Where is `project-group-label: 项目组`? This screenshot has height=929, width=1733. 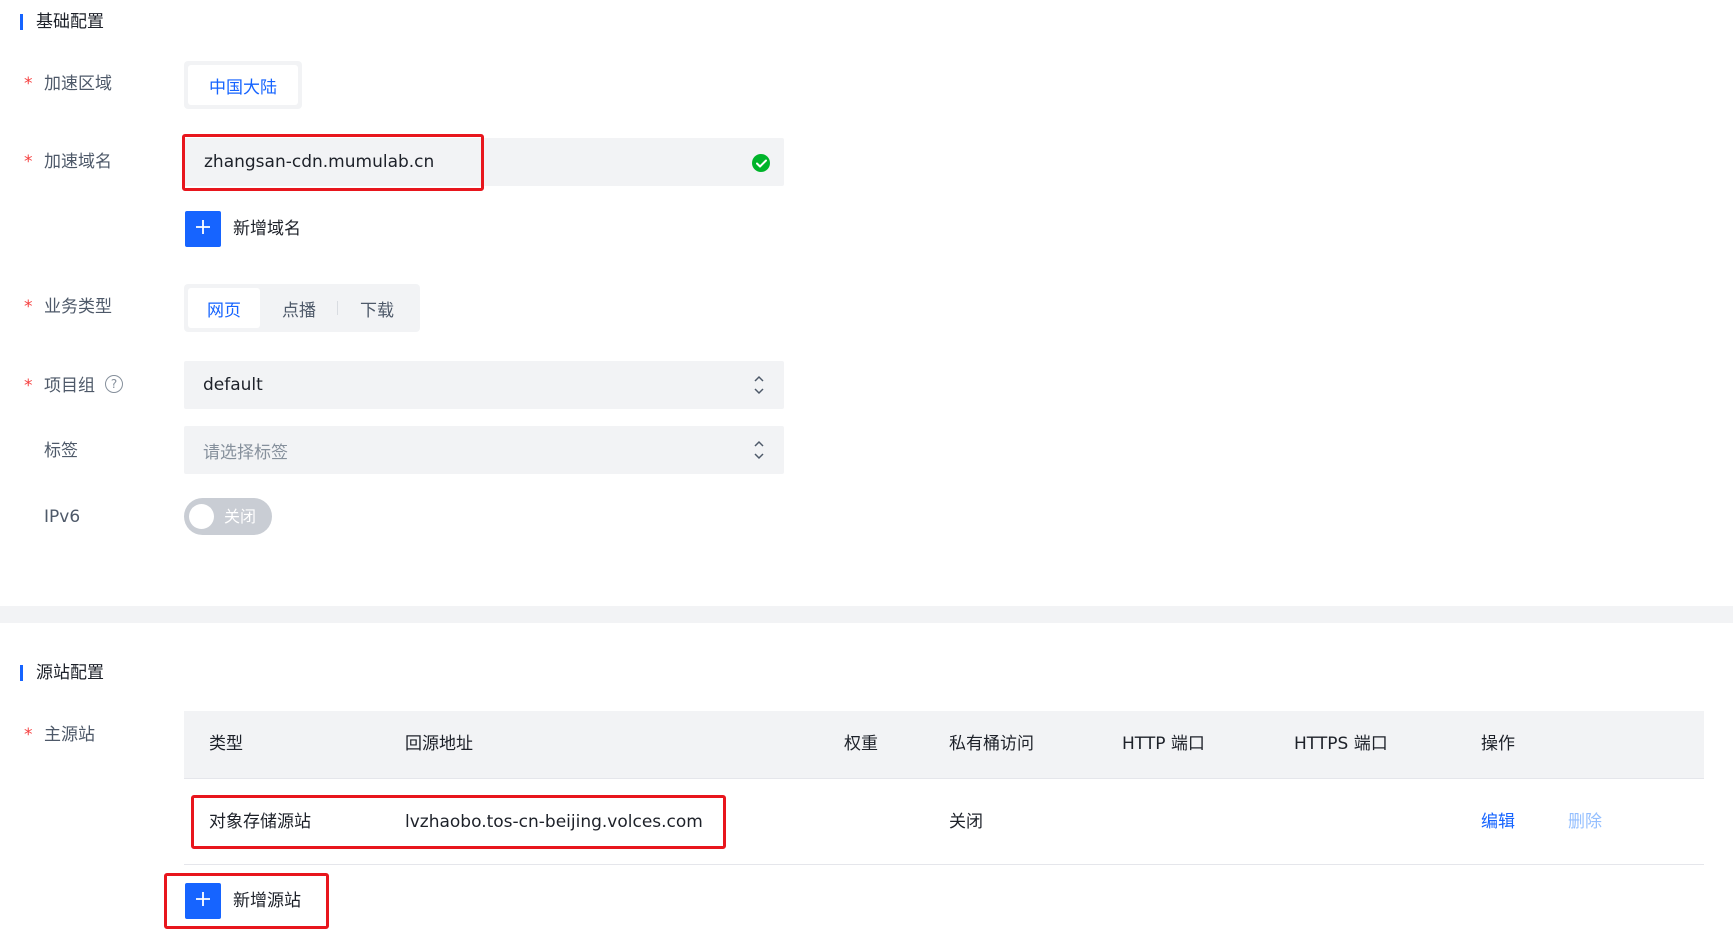 project-group-label: 项目组 is located at coordinates (69, 386).